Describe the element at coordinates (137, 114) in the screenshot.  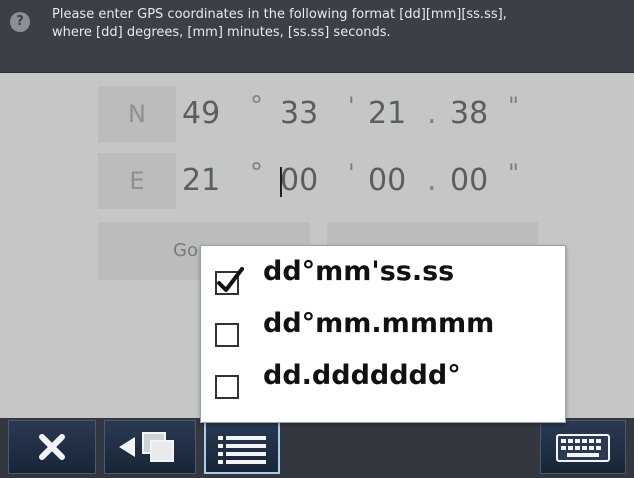
I see `north-hemisphere-button: N` at that location.